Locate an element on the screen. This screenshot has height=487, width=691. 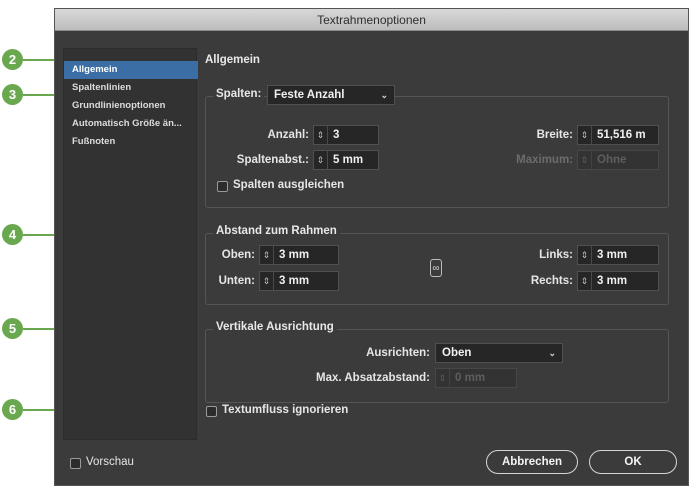
width-value: 51,516 m is located at coordinates (621, 135).